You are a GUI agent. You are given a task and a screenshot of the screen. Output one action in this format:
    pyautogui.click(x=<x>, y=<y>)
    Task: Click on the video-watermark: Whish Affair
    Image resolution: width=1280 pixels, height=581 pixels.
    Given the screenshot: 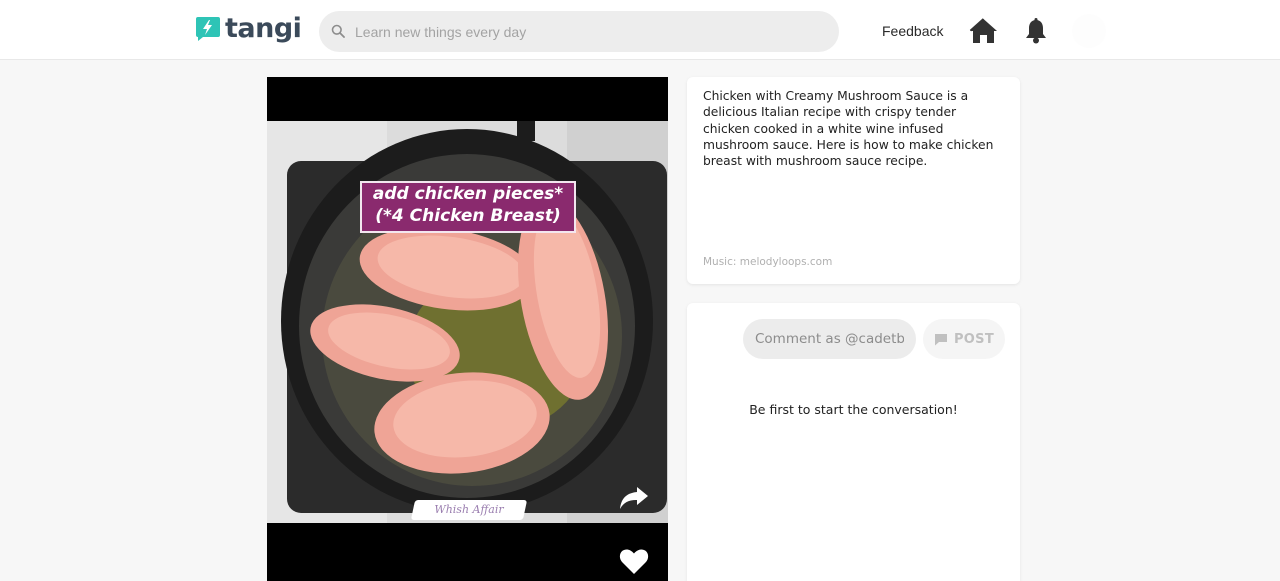 What is the action you would take?
    pyautogui.click(x=469, y=510)
    